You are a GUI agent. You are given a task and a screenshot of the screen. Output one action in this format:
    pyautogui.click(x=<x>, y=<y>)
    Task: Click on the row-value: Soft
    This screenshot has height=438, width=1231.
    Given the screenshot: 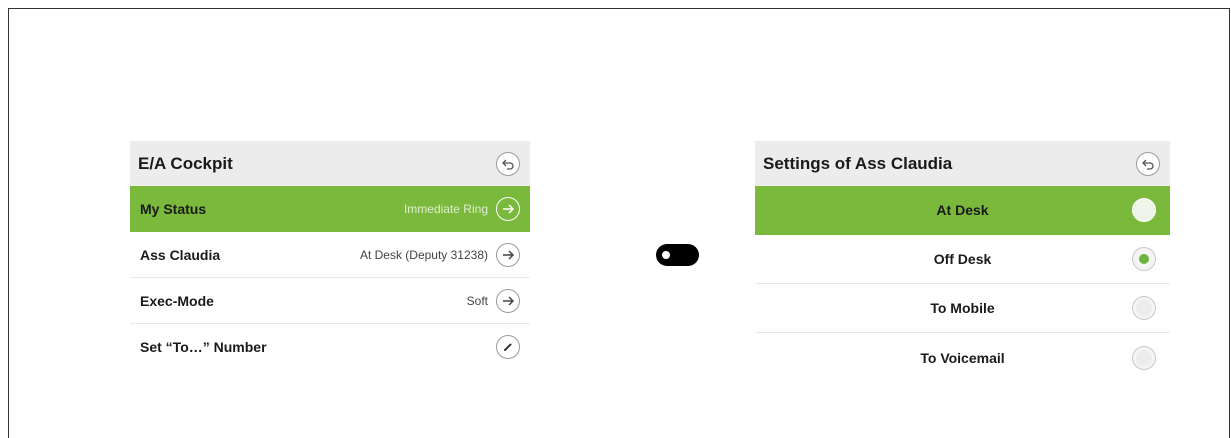 What is the action you would take?
    pyautogui.click(x=477, y=300)
    